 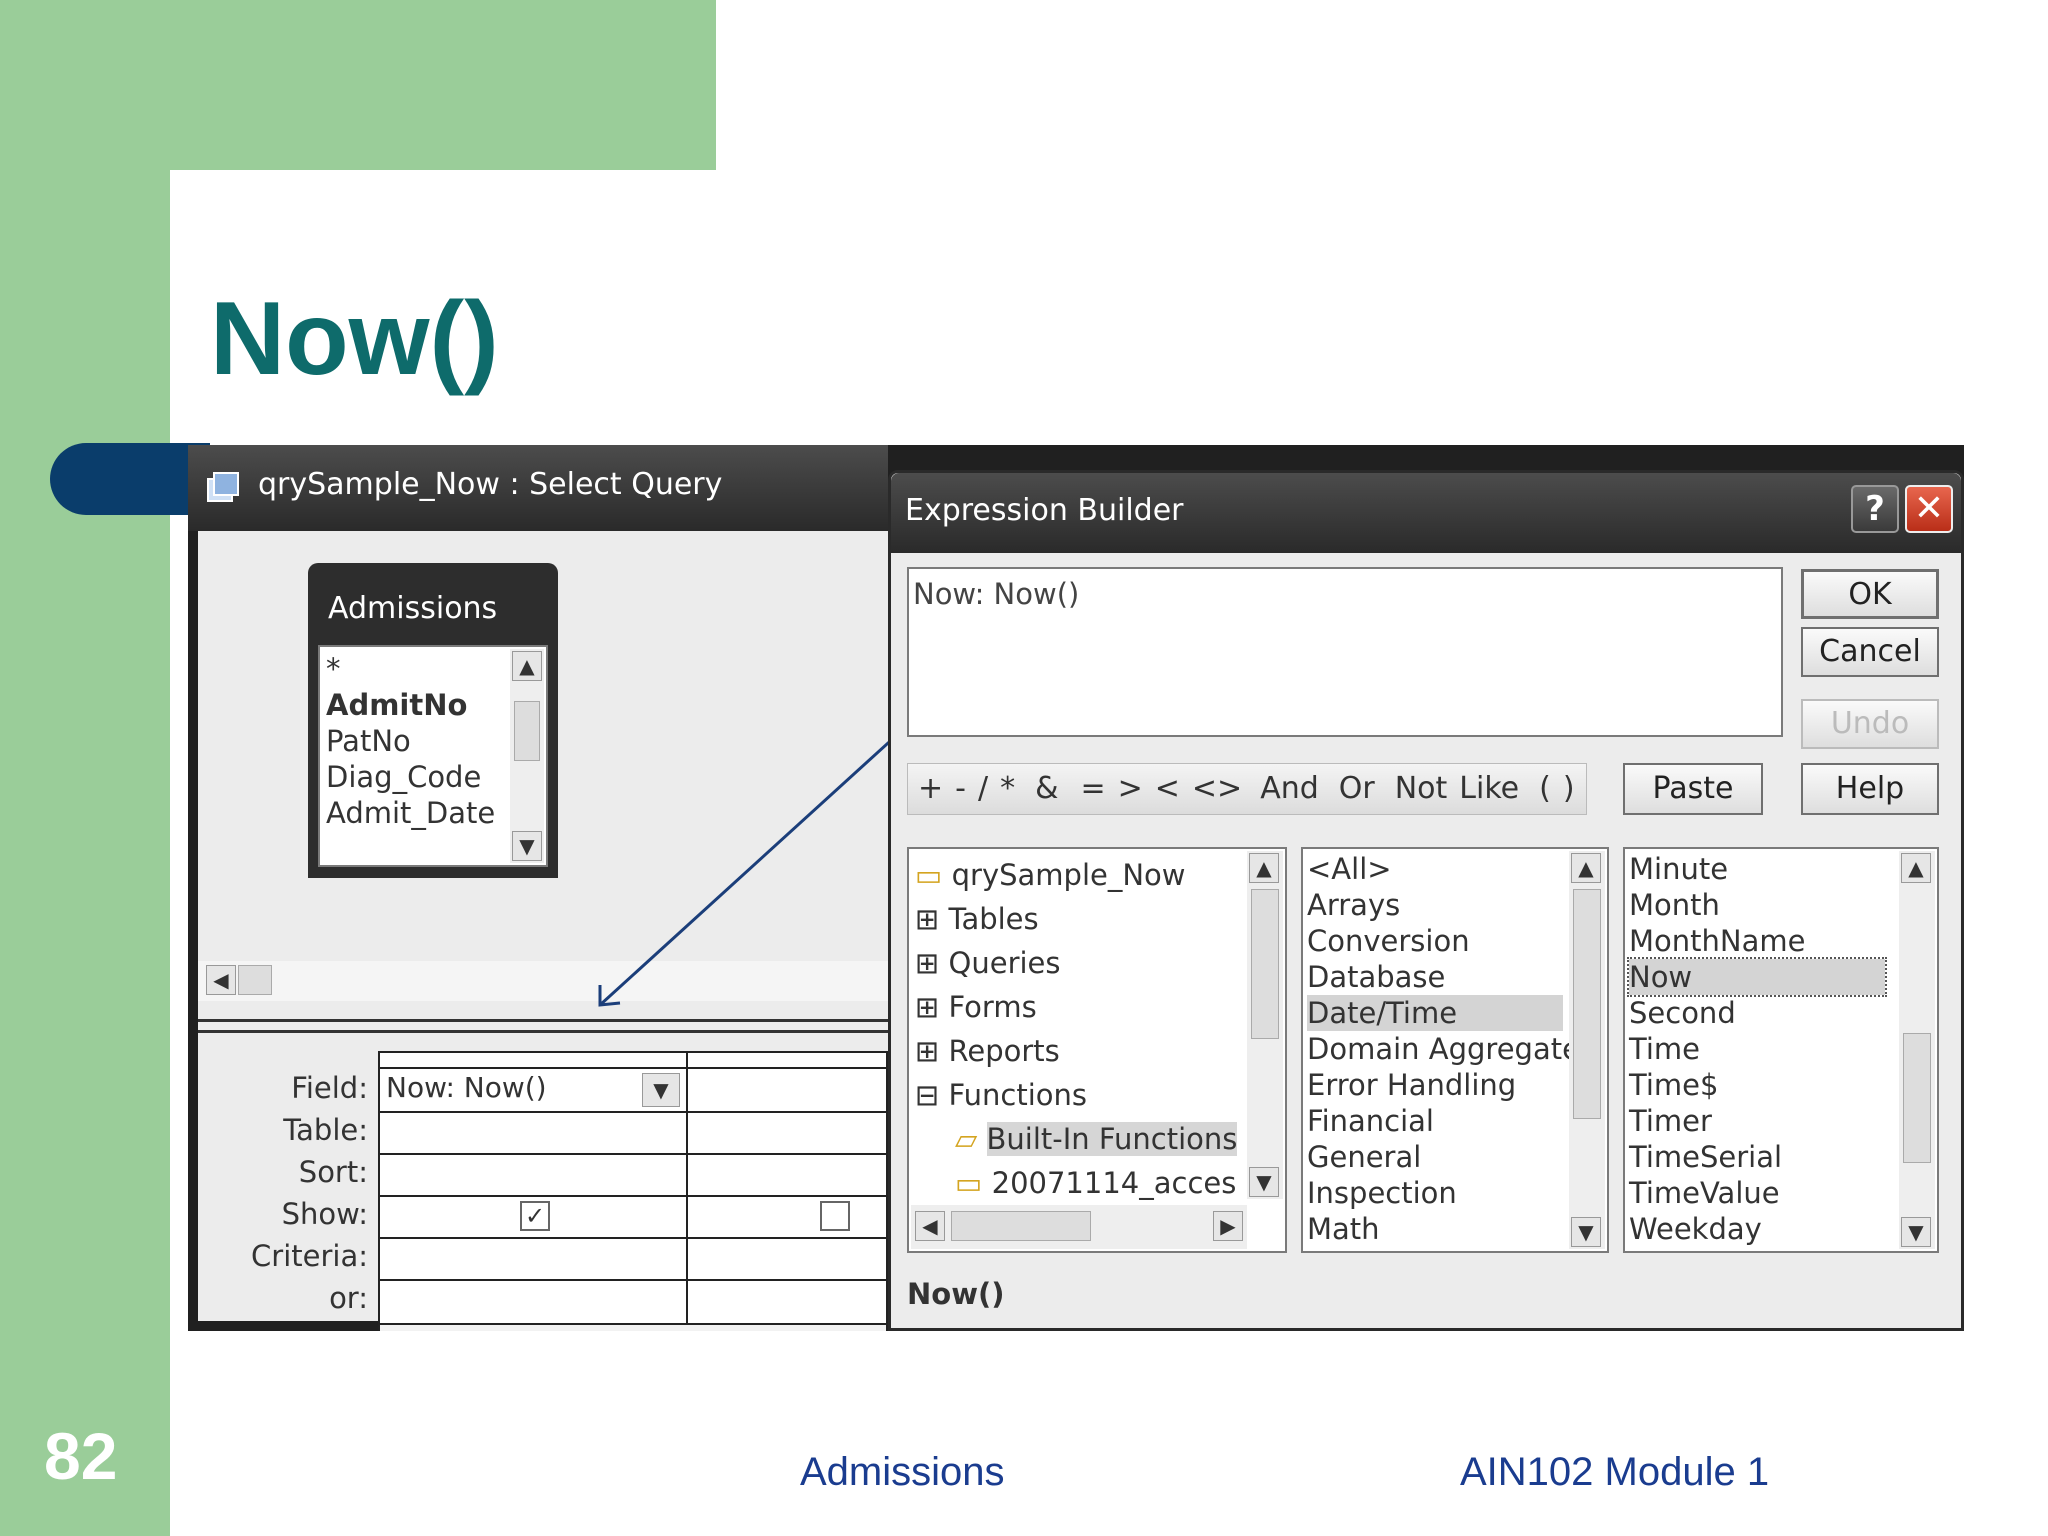 What do you see at coordinates (932, 1095) in the screenshot?
I see `minus-box-icon: ⊟` at bounding box center [932, 1095].